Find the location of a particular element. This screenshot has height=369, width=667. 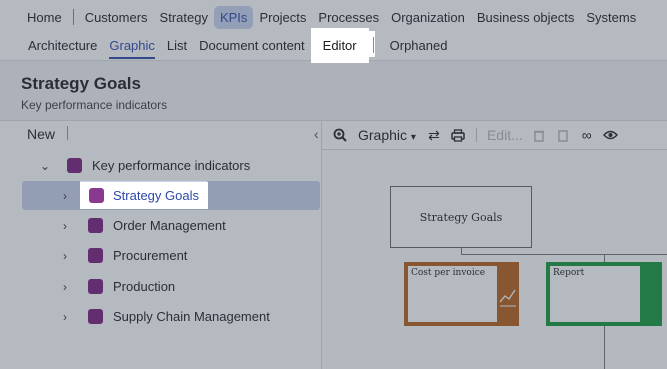

print-icon is located at coordinates (458, 135).